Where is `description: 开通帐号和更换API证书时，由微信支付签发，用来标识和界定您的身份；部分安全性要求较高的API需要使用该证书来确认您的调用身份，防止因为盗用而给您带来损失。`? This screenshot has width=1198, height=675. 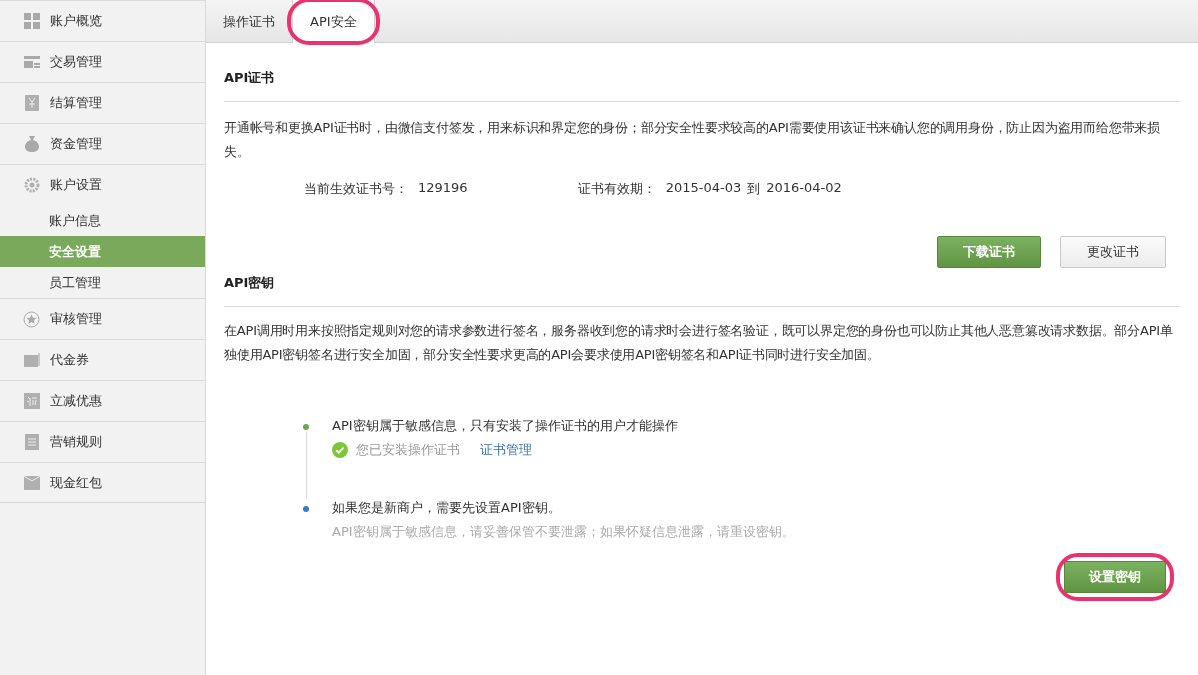 description: 开通帐号和更换API证书时，由微信支付签发，用来标识和界定您的身份；部分安全性要求较高的API需要使用该证书来确认您的调用身份，防止因为盗用而给您带来损失。 is located at coordinates (692, 140).